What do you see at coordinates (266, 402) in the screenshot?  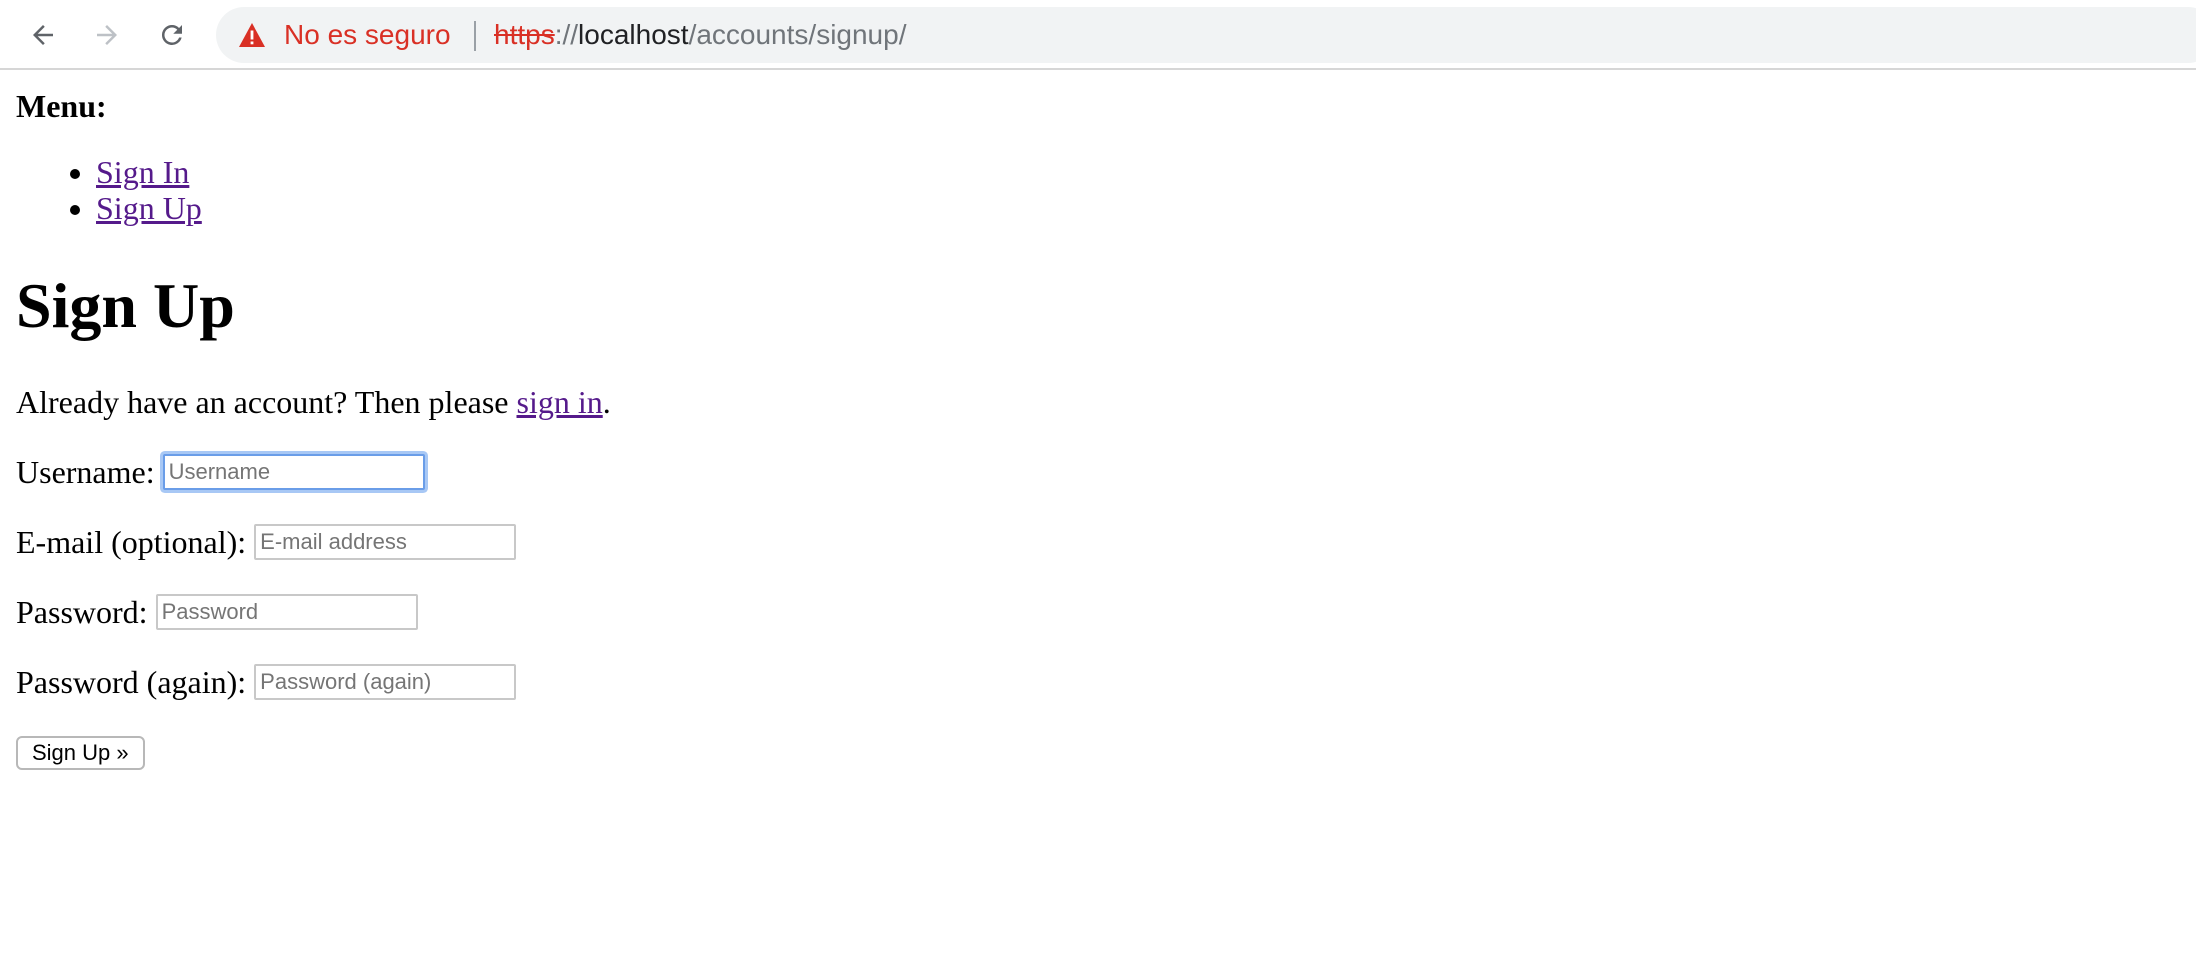 I see `intro-prefix: Already have an account? Then please` at bounding box center [266, 402].